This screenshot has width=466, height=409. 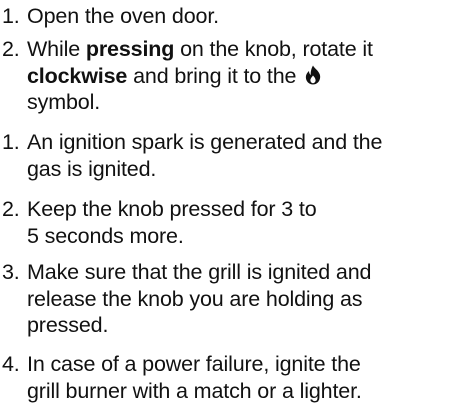 I want to click on step-text: Keep the knob pressed for 3 to, so click(x=172, y=209).